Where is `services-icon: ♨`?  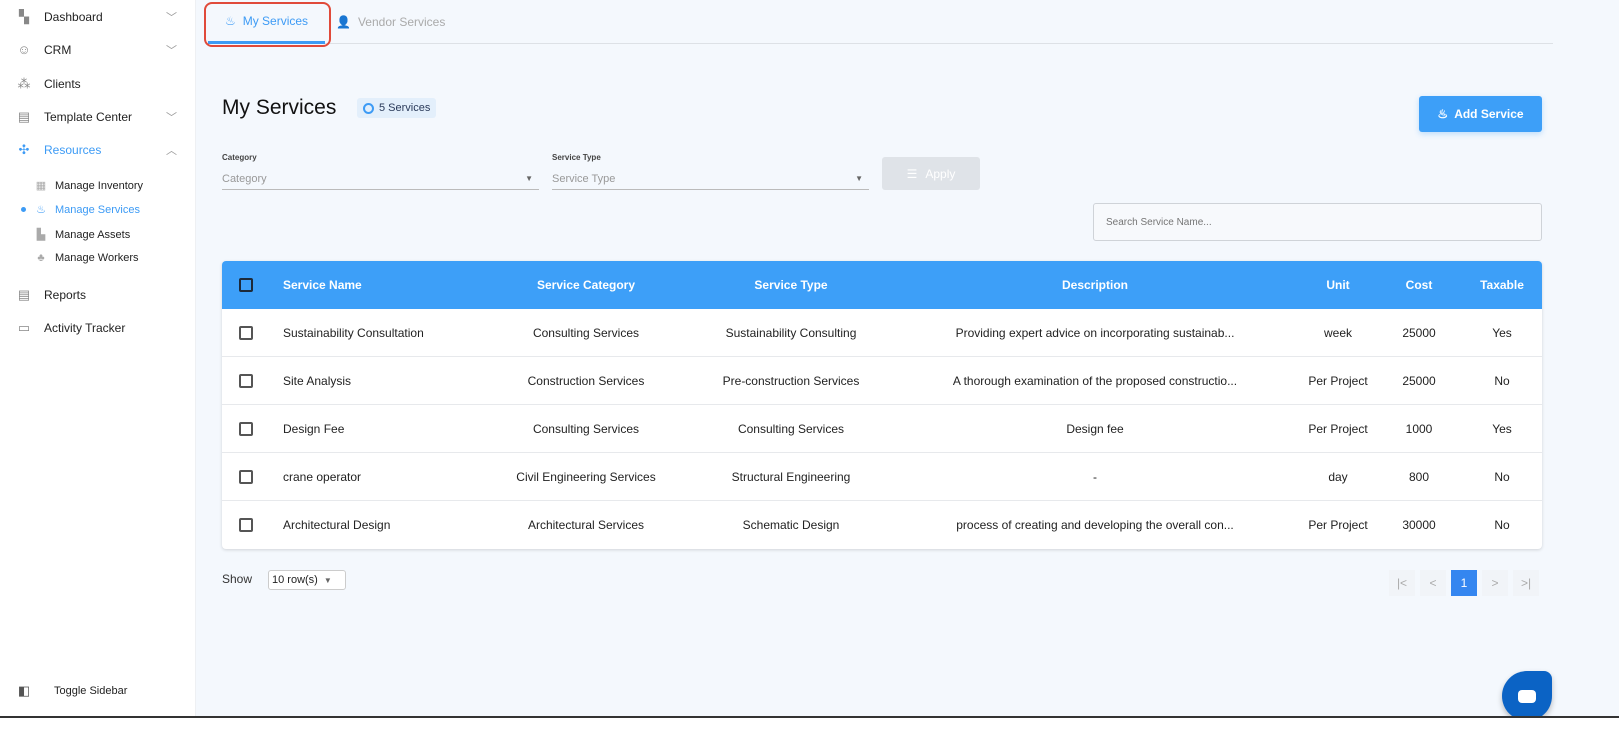 services-icon: ♨ is located at coordinates (41, 210).